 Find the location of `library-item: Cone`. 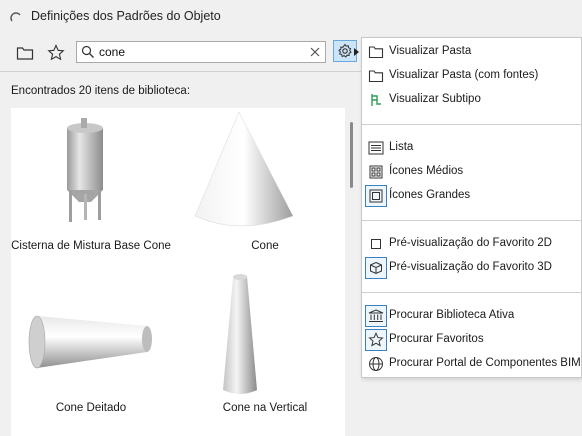

library-item: Cone is located at coordinates (265, 188).